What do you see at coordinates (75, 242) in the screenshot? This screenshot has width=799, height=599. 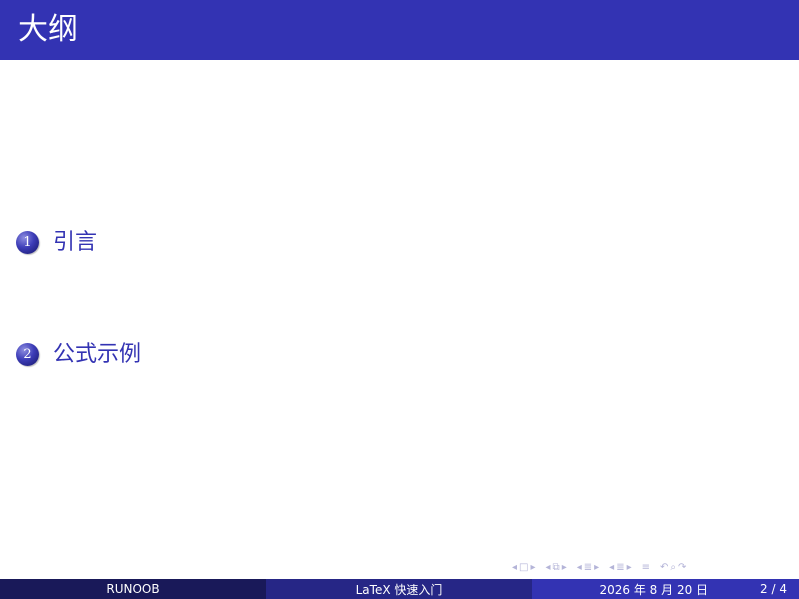 I see `toc-item-label: 引言` at bounding box center [75, 242].